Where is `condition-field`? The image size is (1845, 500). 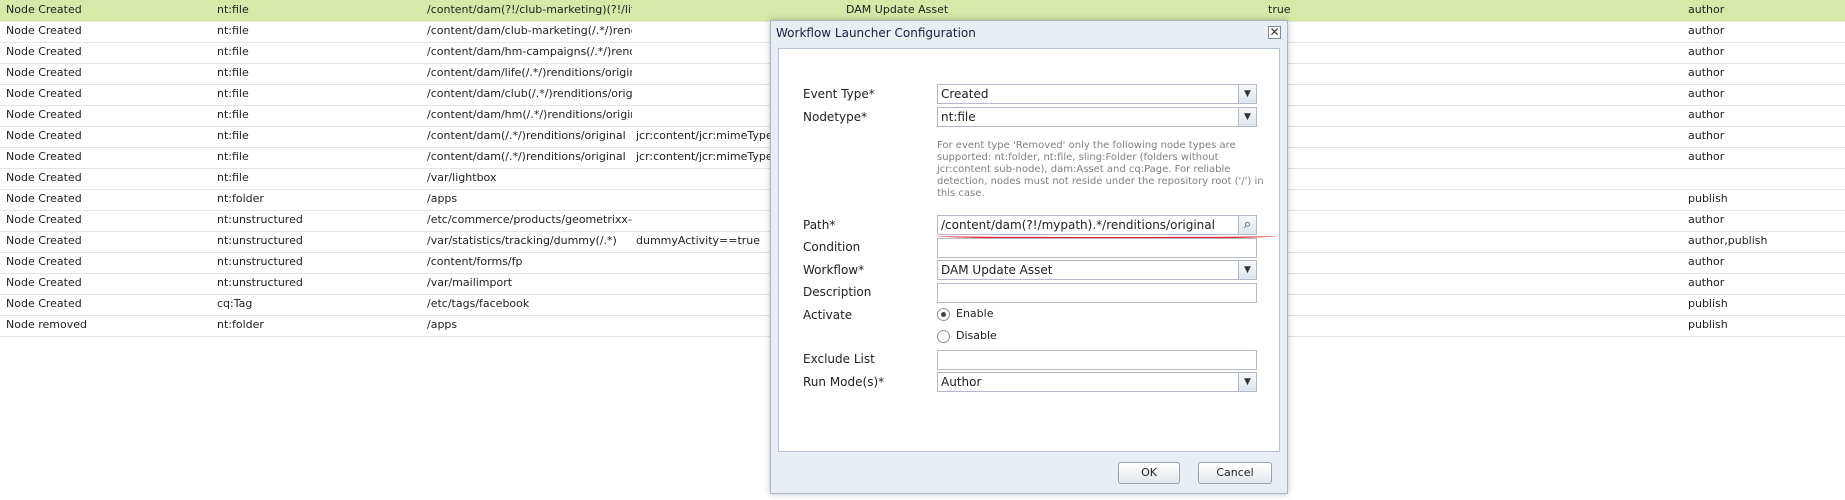
condition-field is located at coordinates (1097, 248).